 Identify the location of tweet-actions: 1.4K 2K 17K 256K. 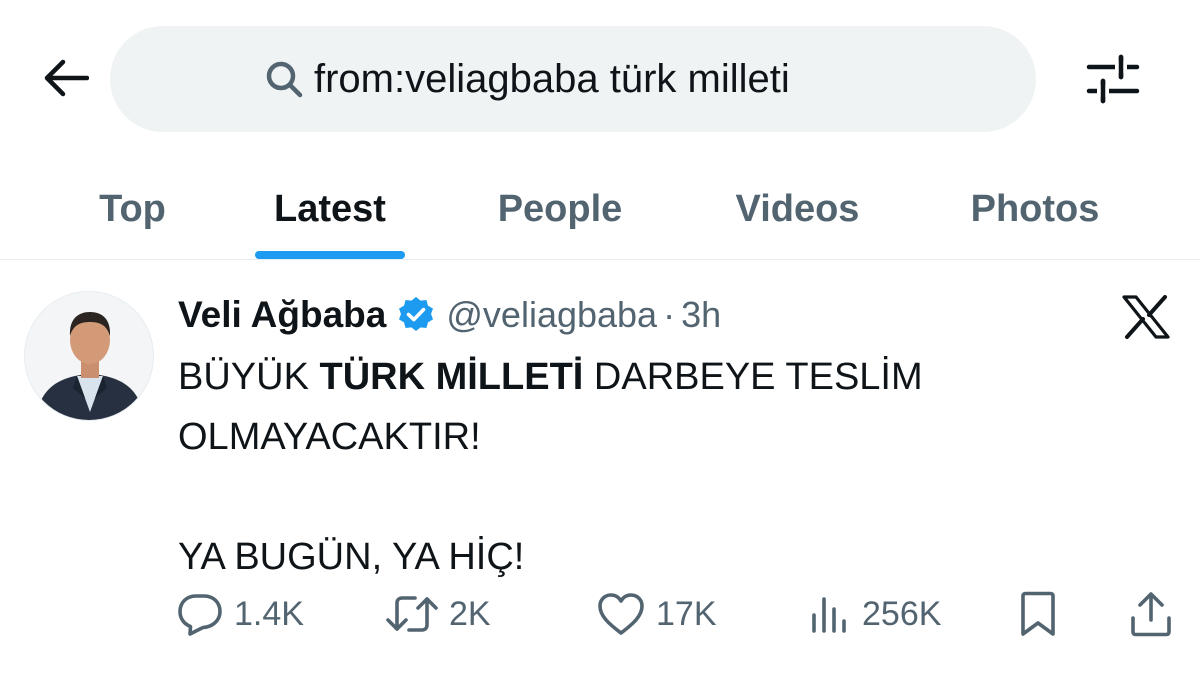
(600, 614).